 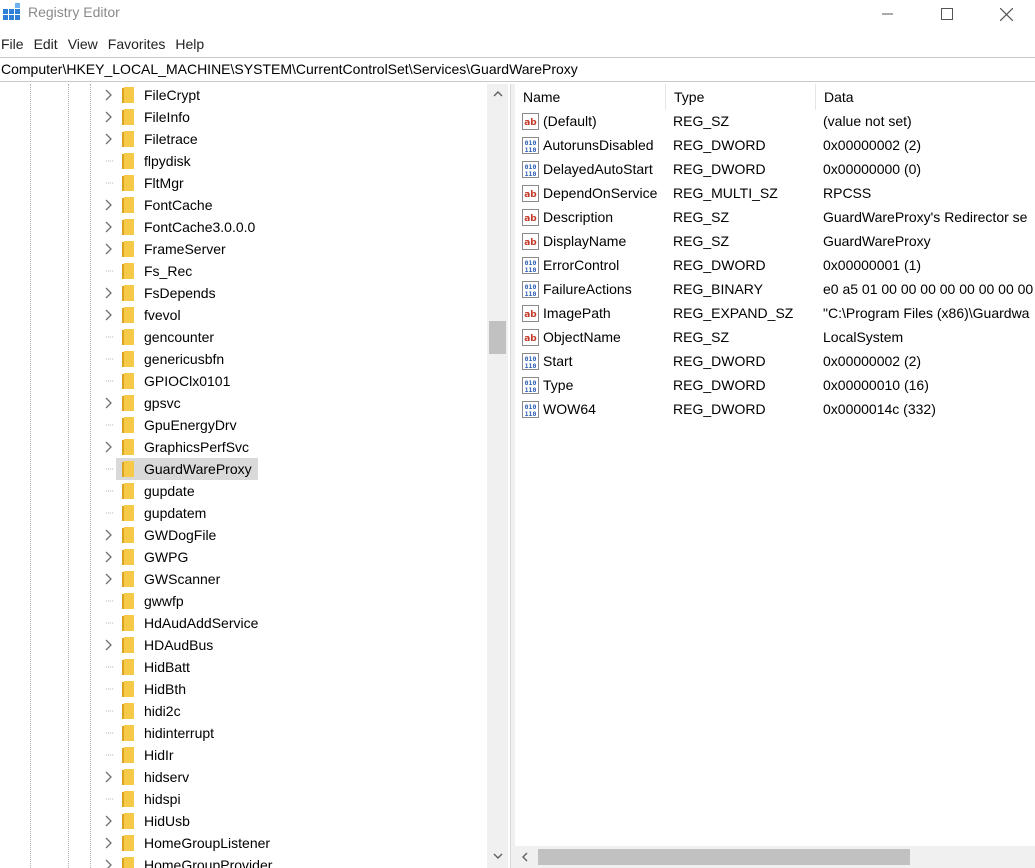 I want to click on tree-item: FileCrypt, so click(x=295, y=95).